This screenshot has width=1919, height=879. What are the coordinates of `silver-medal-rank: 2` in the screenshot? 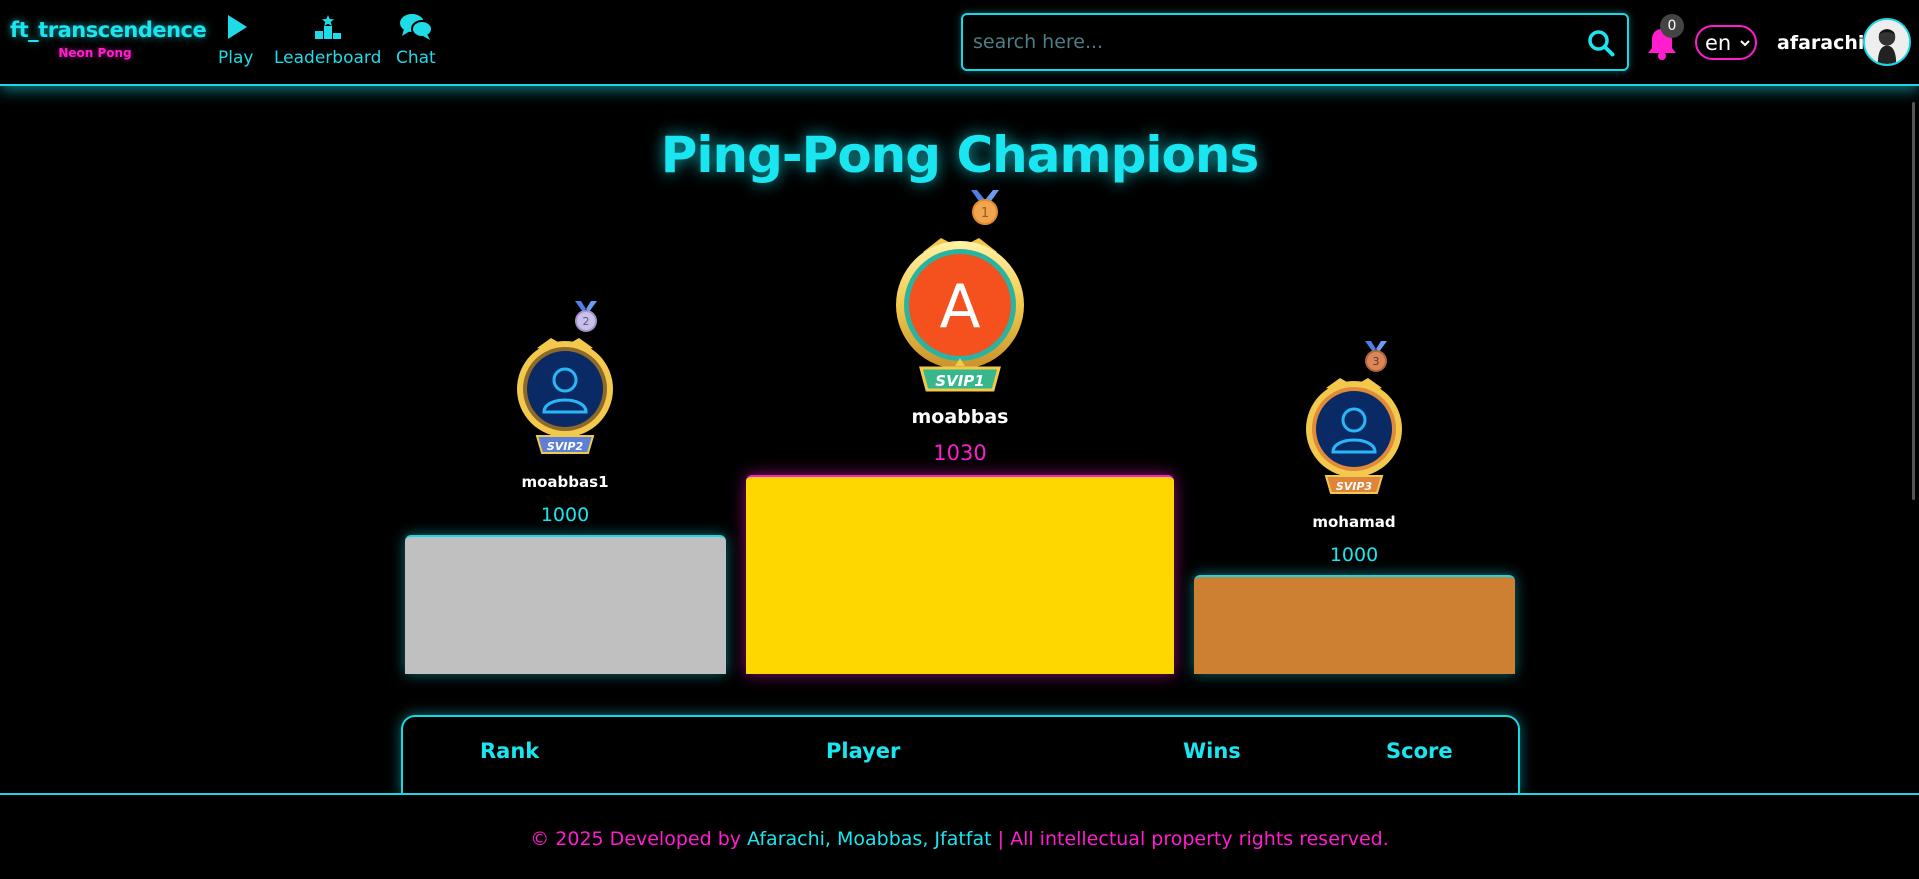 It's located at (586, 321).